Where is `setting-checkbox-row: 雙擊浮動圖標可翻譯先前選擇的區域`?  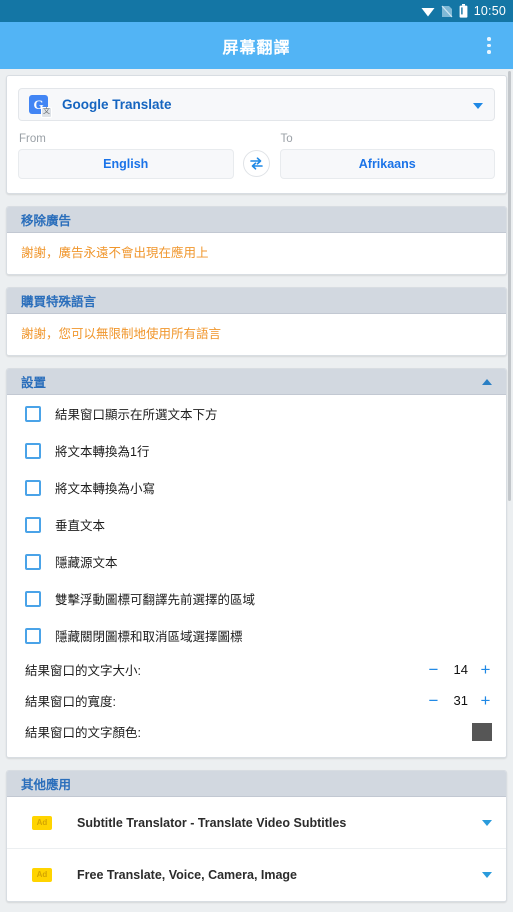 setting-checkbox-row: 雙擊浮動圖標可翻譯先前選擇的區域 is located at coordinates (256, 598).